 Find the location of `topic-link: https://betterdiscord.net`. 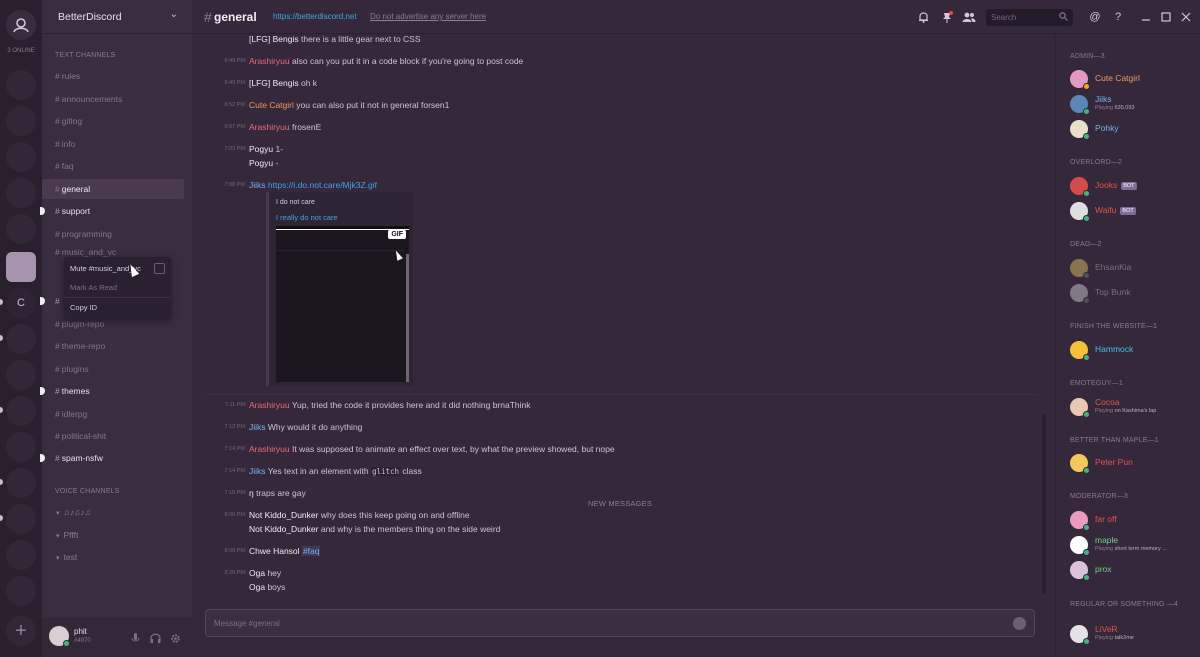

topic-link: https://betterdiscord.net is located at coordinates (315, 16).